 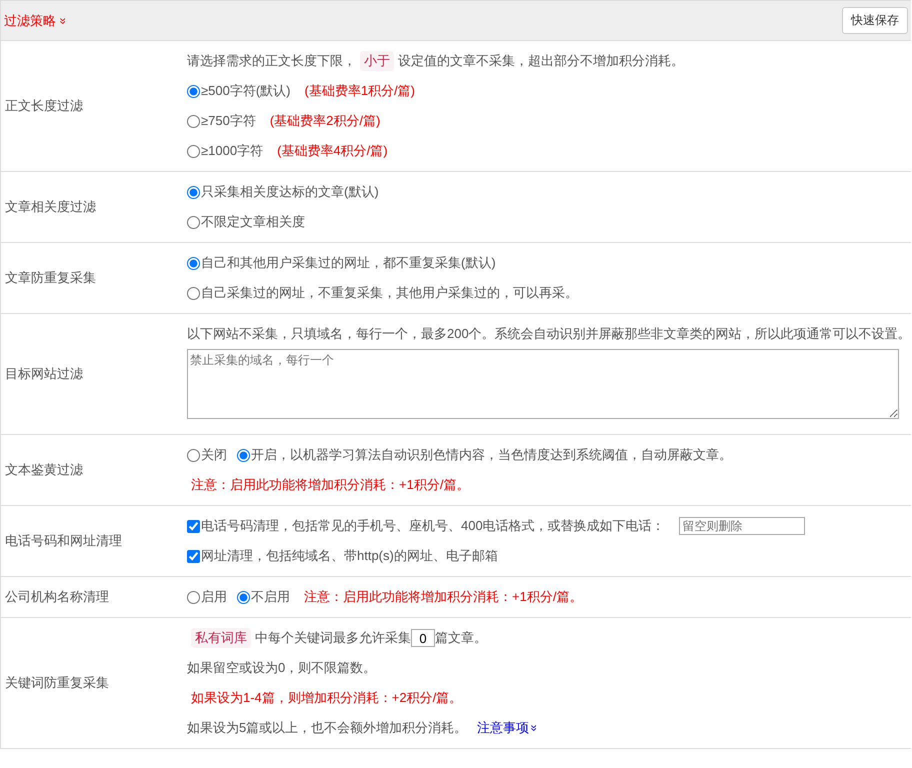 I want to click on option-label: ≥500字符(默认), so click(x=245, y=91).